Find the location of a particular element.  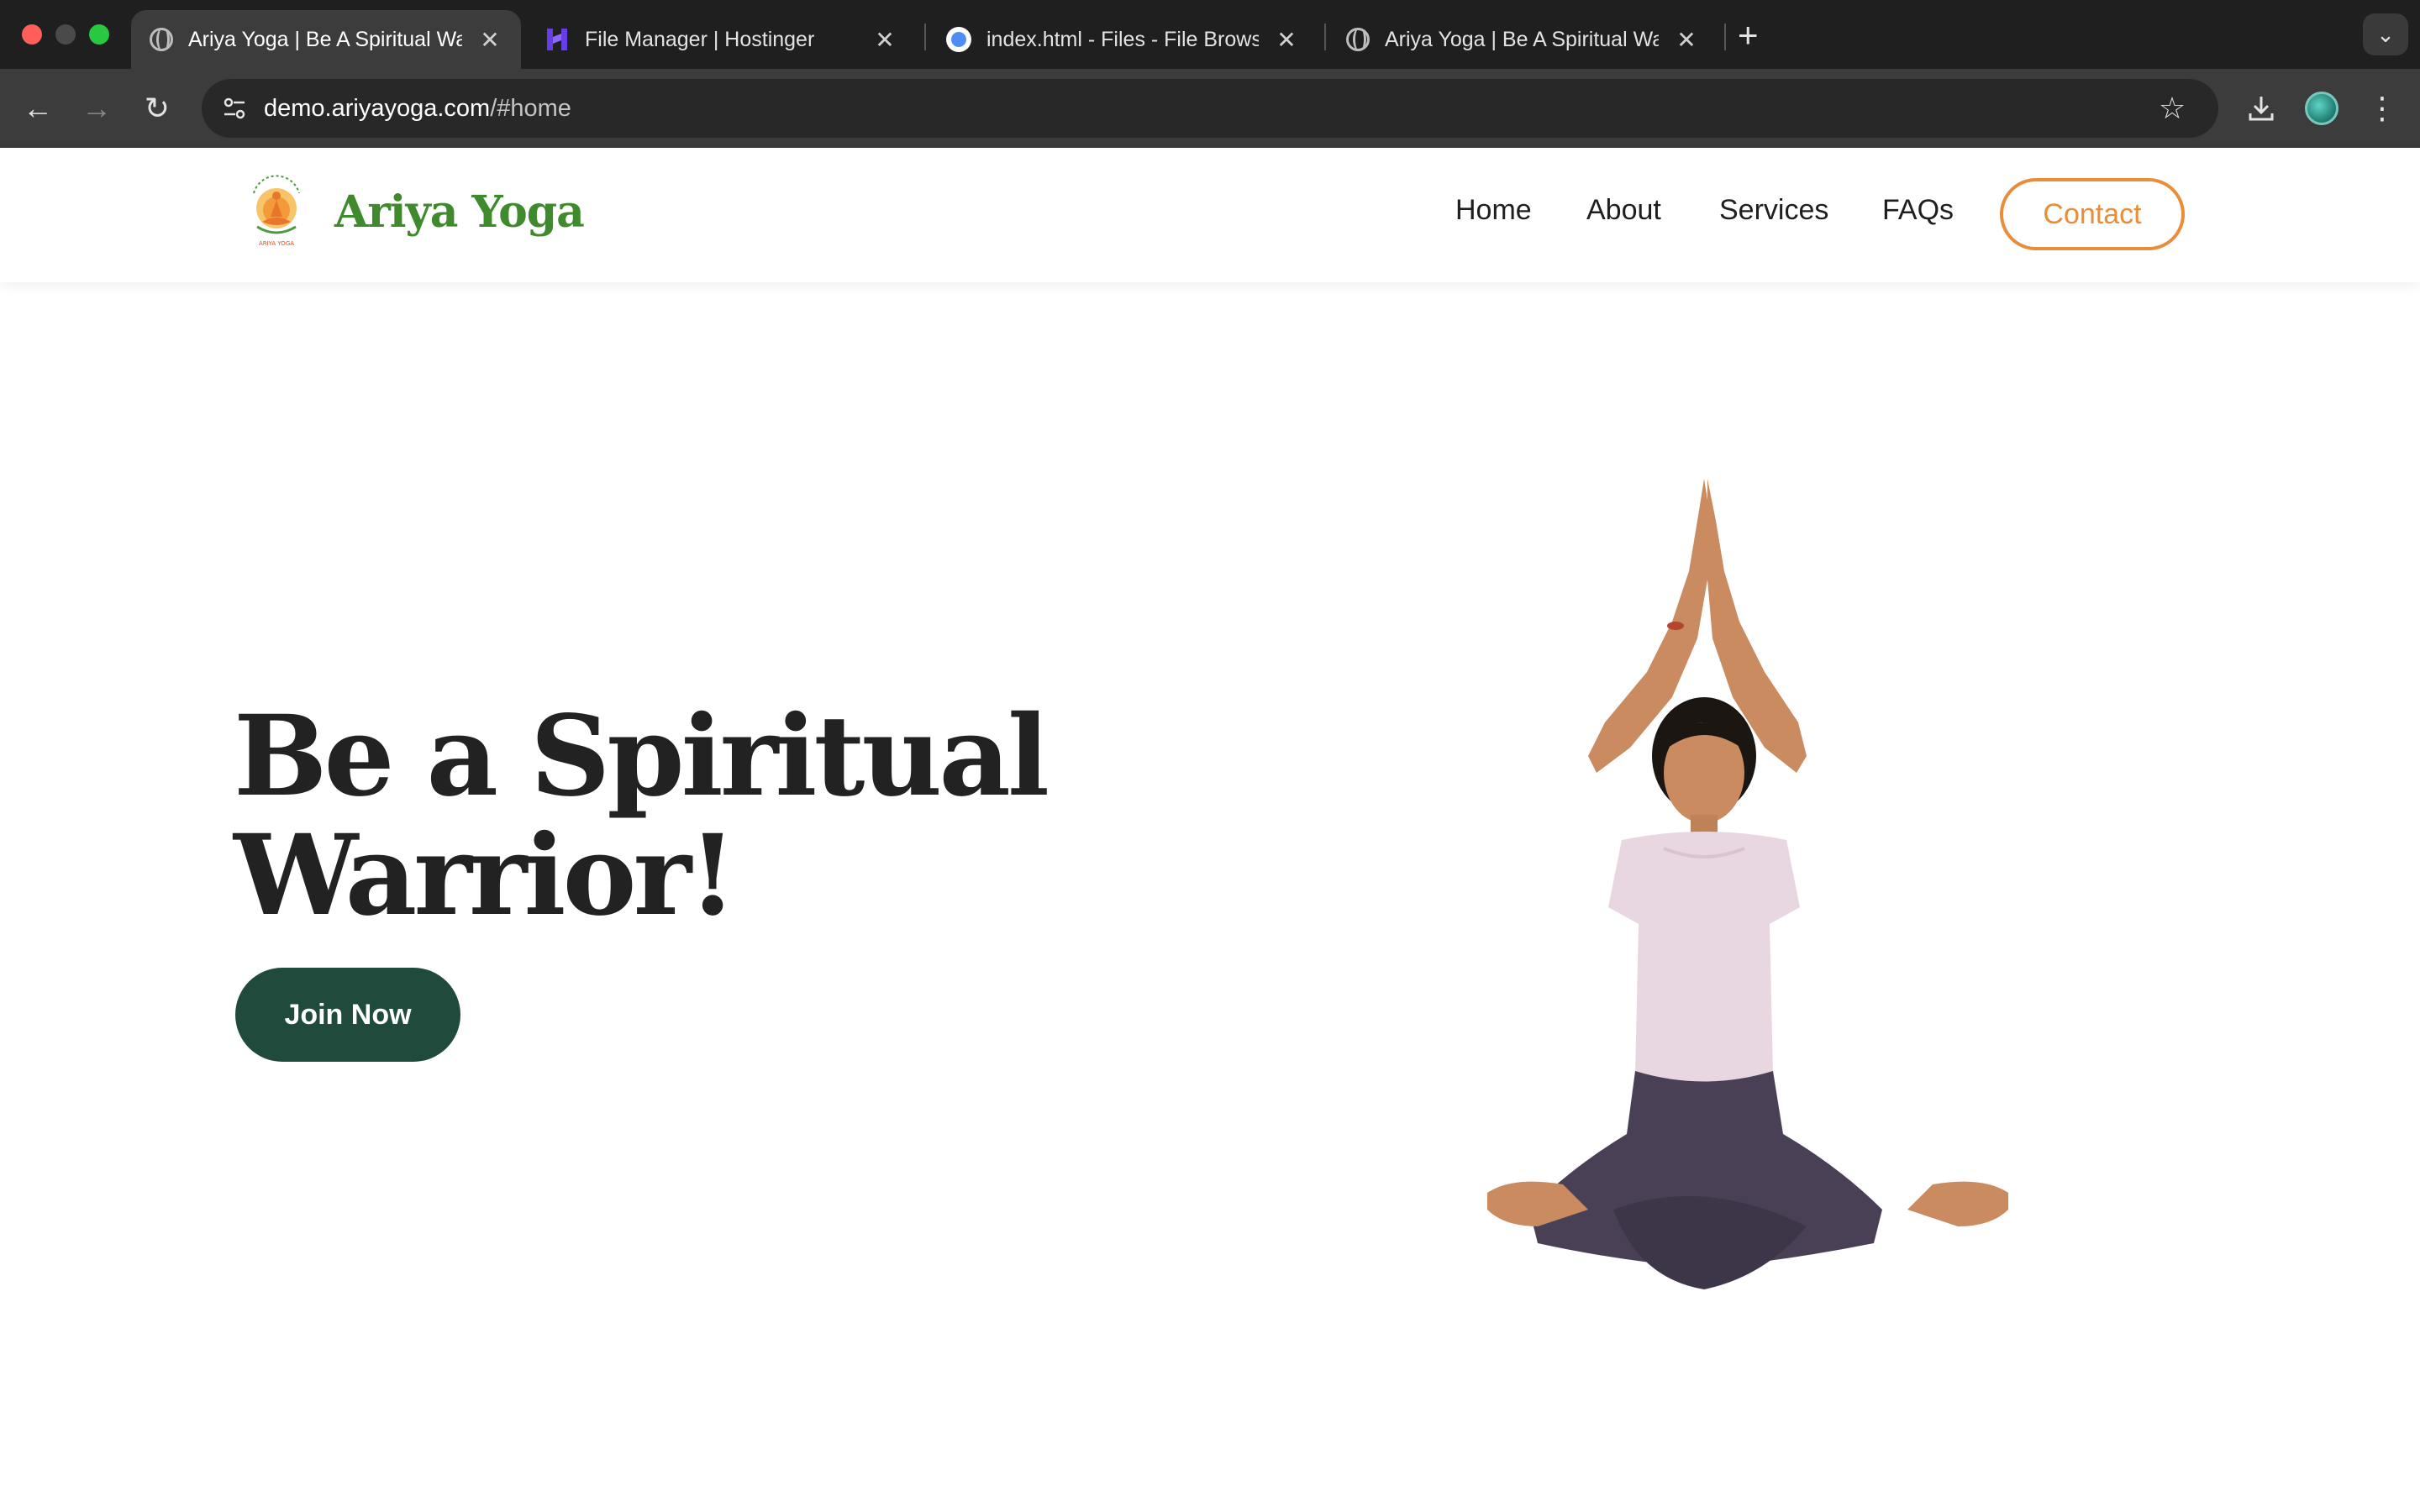

browser-tab-1: Ariya Yoga | Be A Spiritual Wa ✕ is located at coordinates (326, 39).